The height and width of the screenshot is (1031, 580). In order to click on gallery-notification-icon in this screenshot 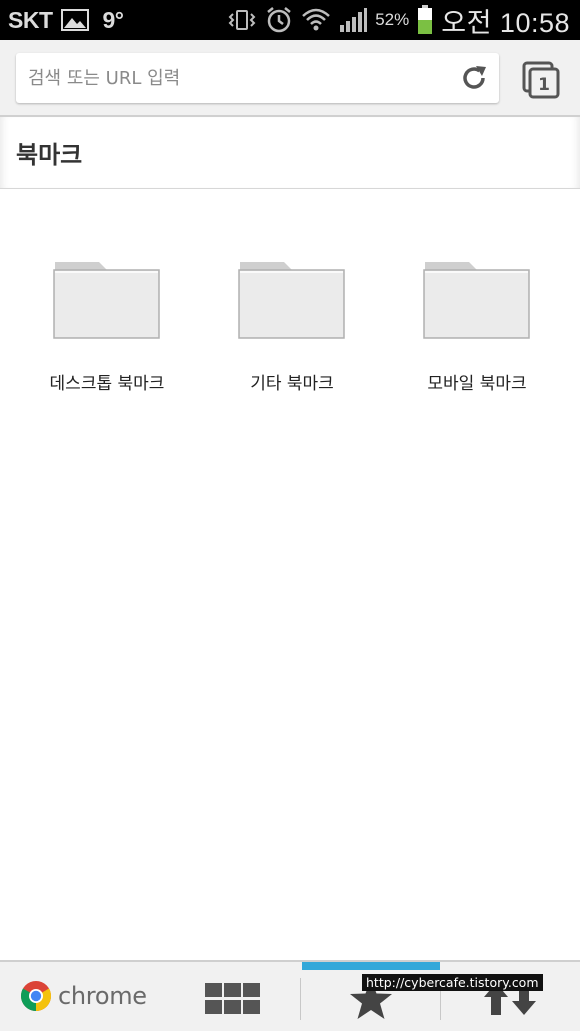, I will do `click(74, 20)`.